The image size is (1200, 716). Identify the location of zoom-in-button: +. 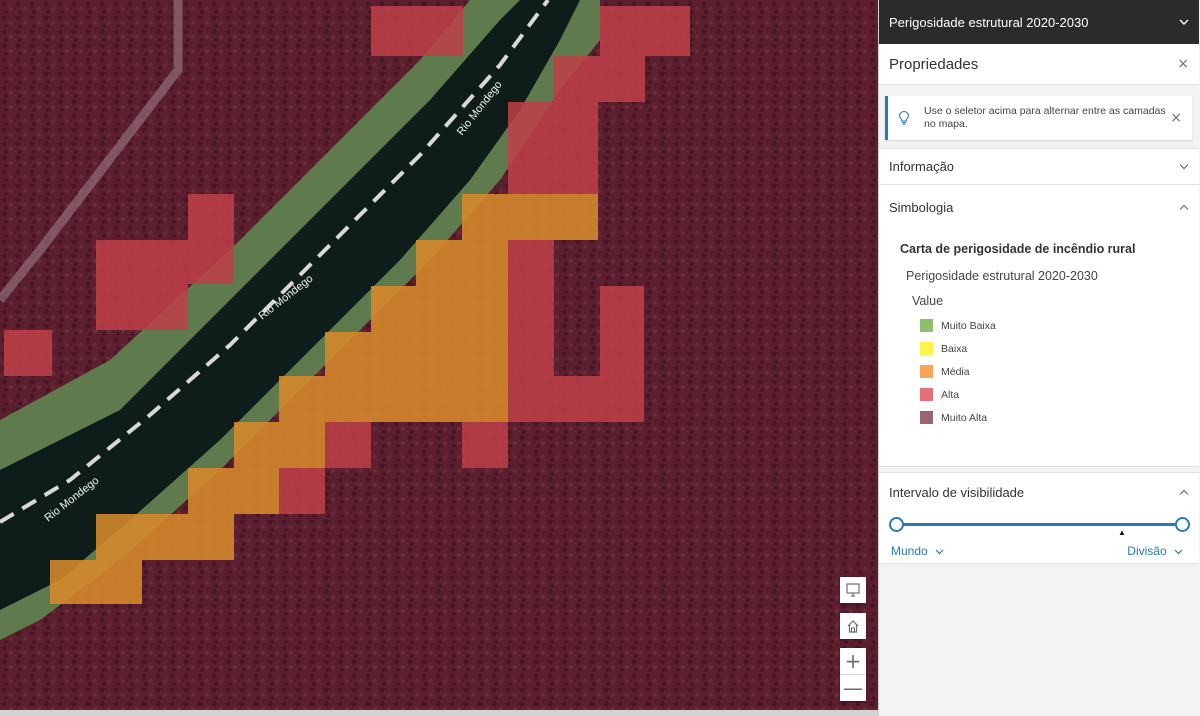
(853, 661).